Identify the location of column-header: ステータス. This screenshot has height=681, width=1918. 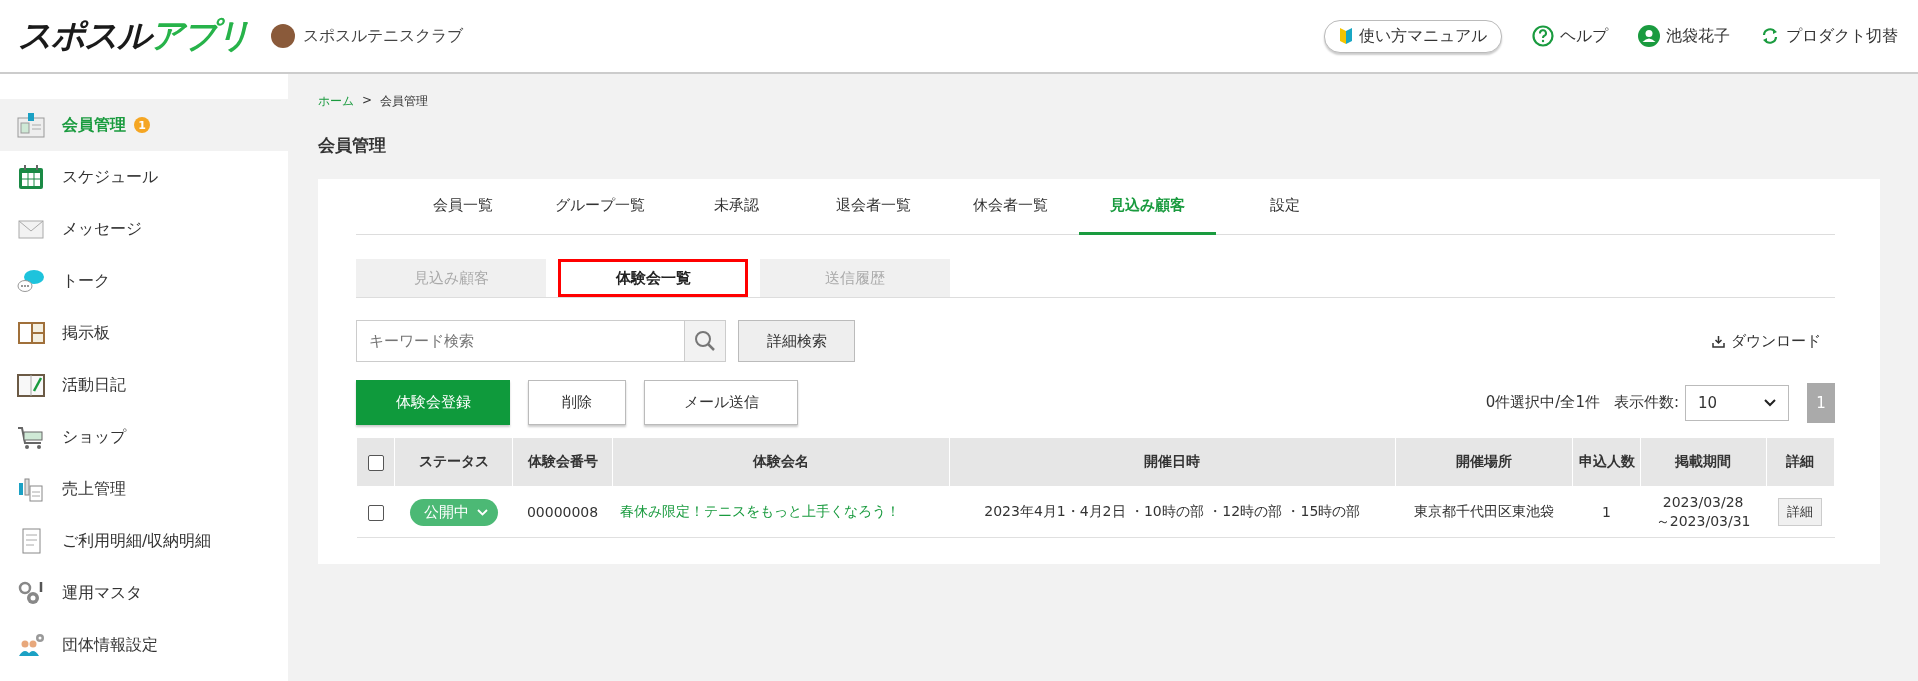
(453, 462).